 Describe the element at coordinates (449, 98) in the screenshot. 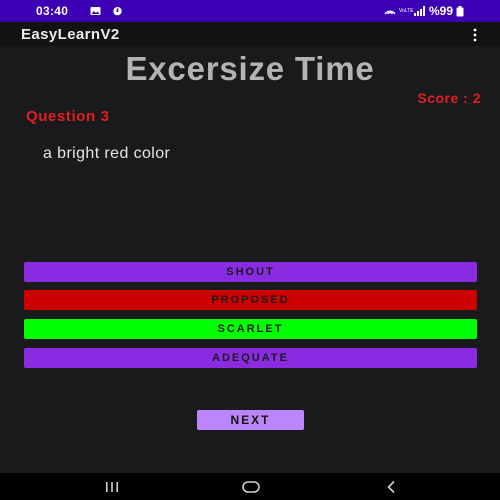

I see `score-label: Score : 2` at that location.